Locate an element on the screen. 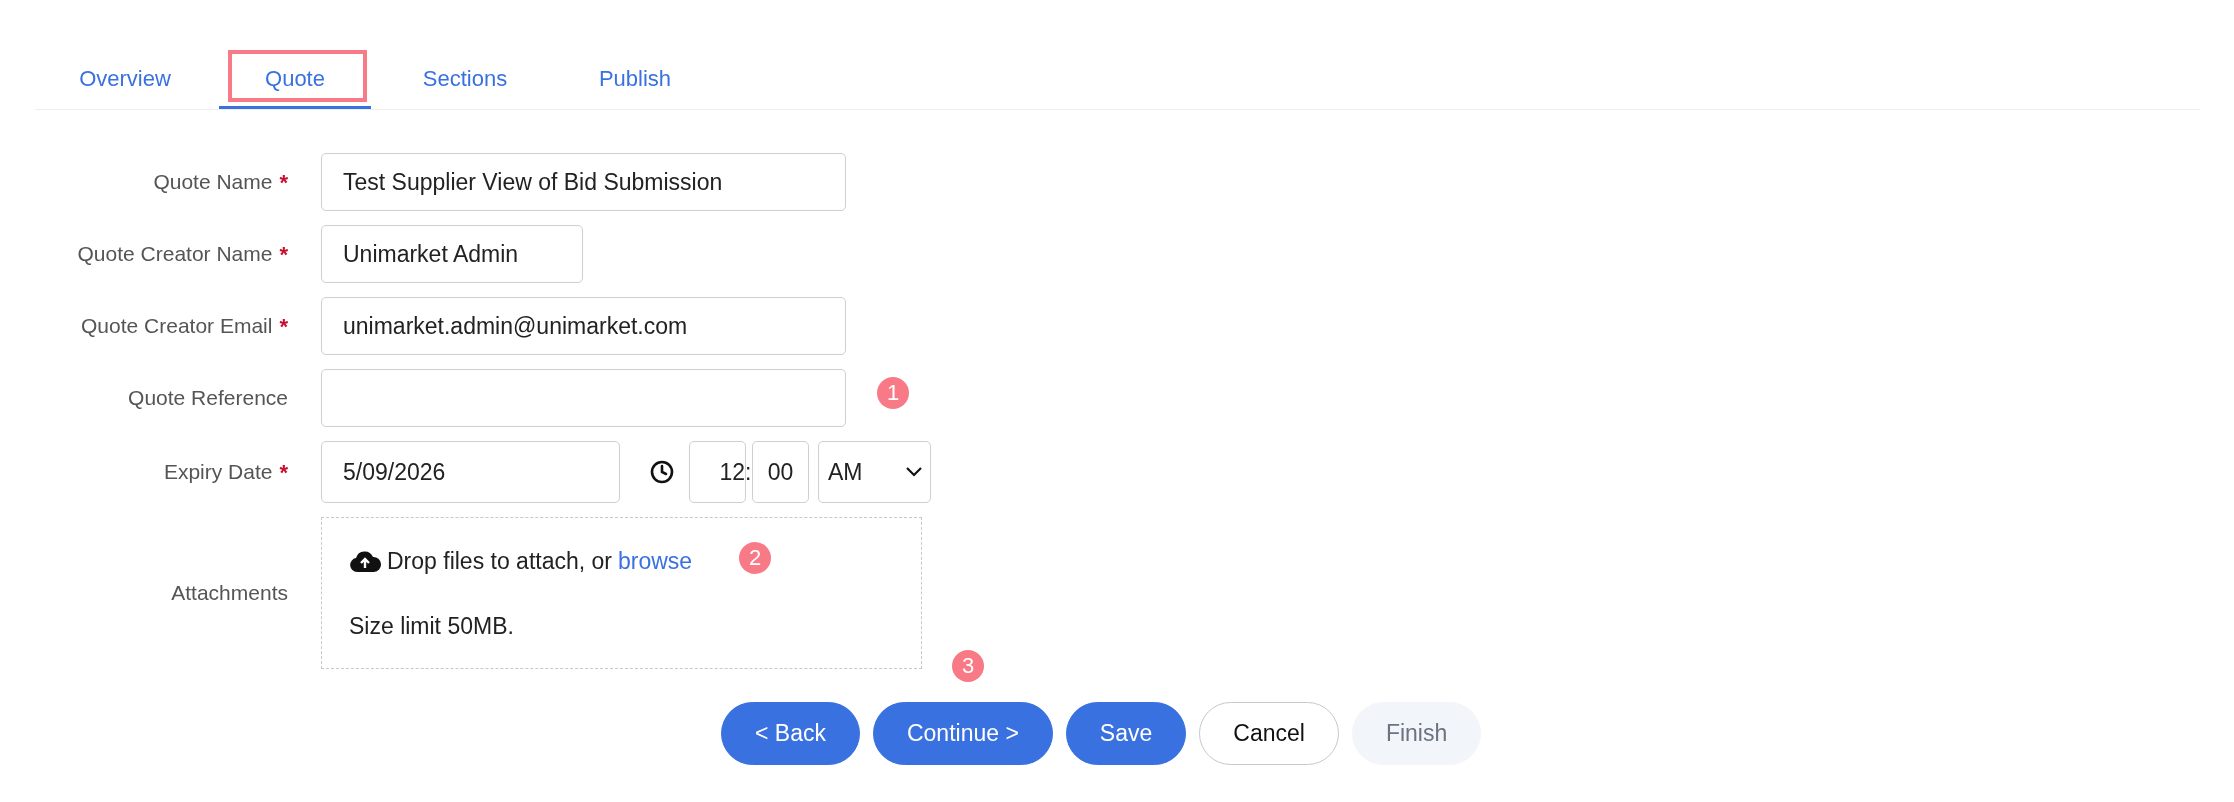 This screenshot has height=802, width=2234. period-select: AM is located at coordinates (874, 472).